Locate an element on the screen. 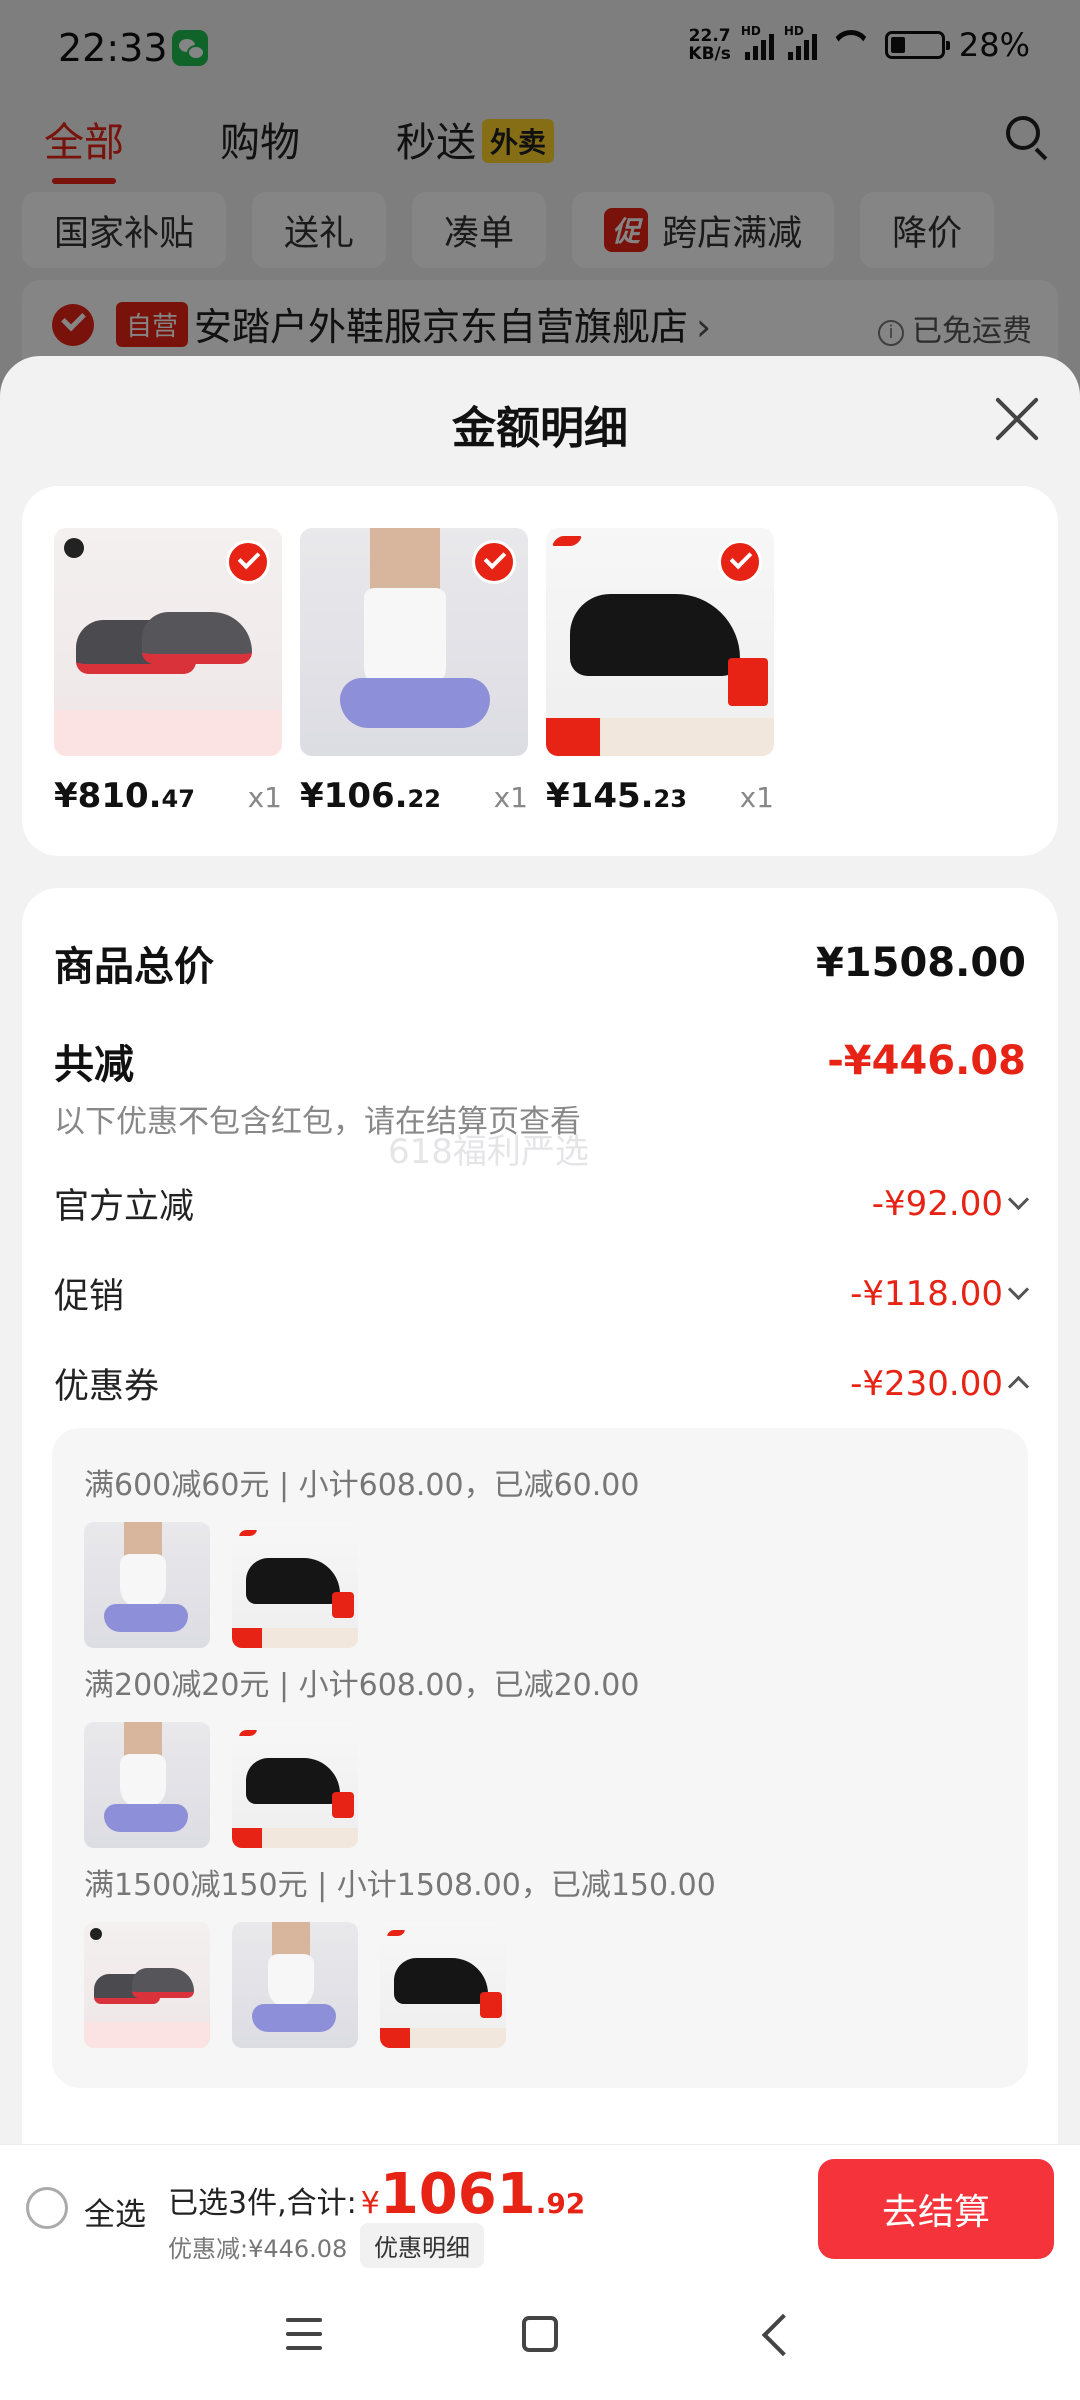 This screenshot has width=1080, height=2400. price-row: ¥106.22 x1 is located at coordinates (414, 796).